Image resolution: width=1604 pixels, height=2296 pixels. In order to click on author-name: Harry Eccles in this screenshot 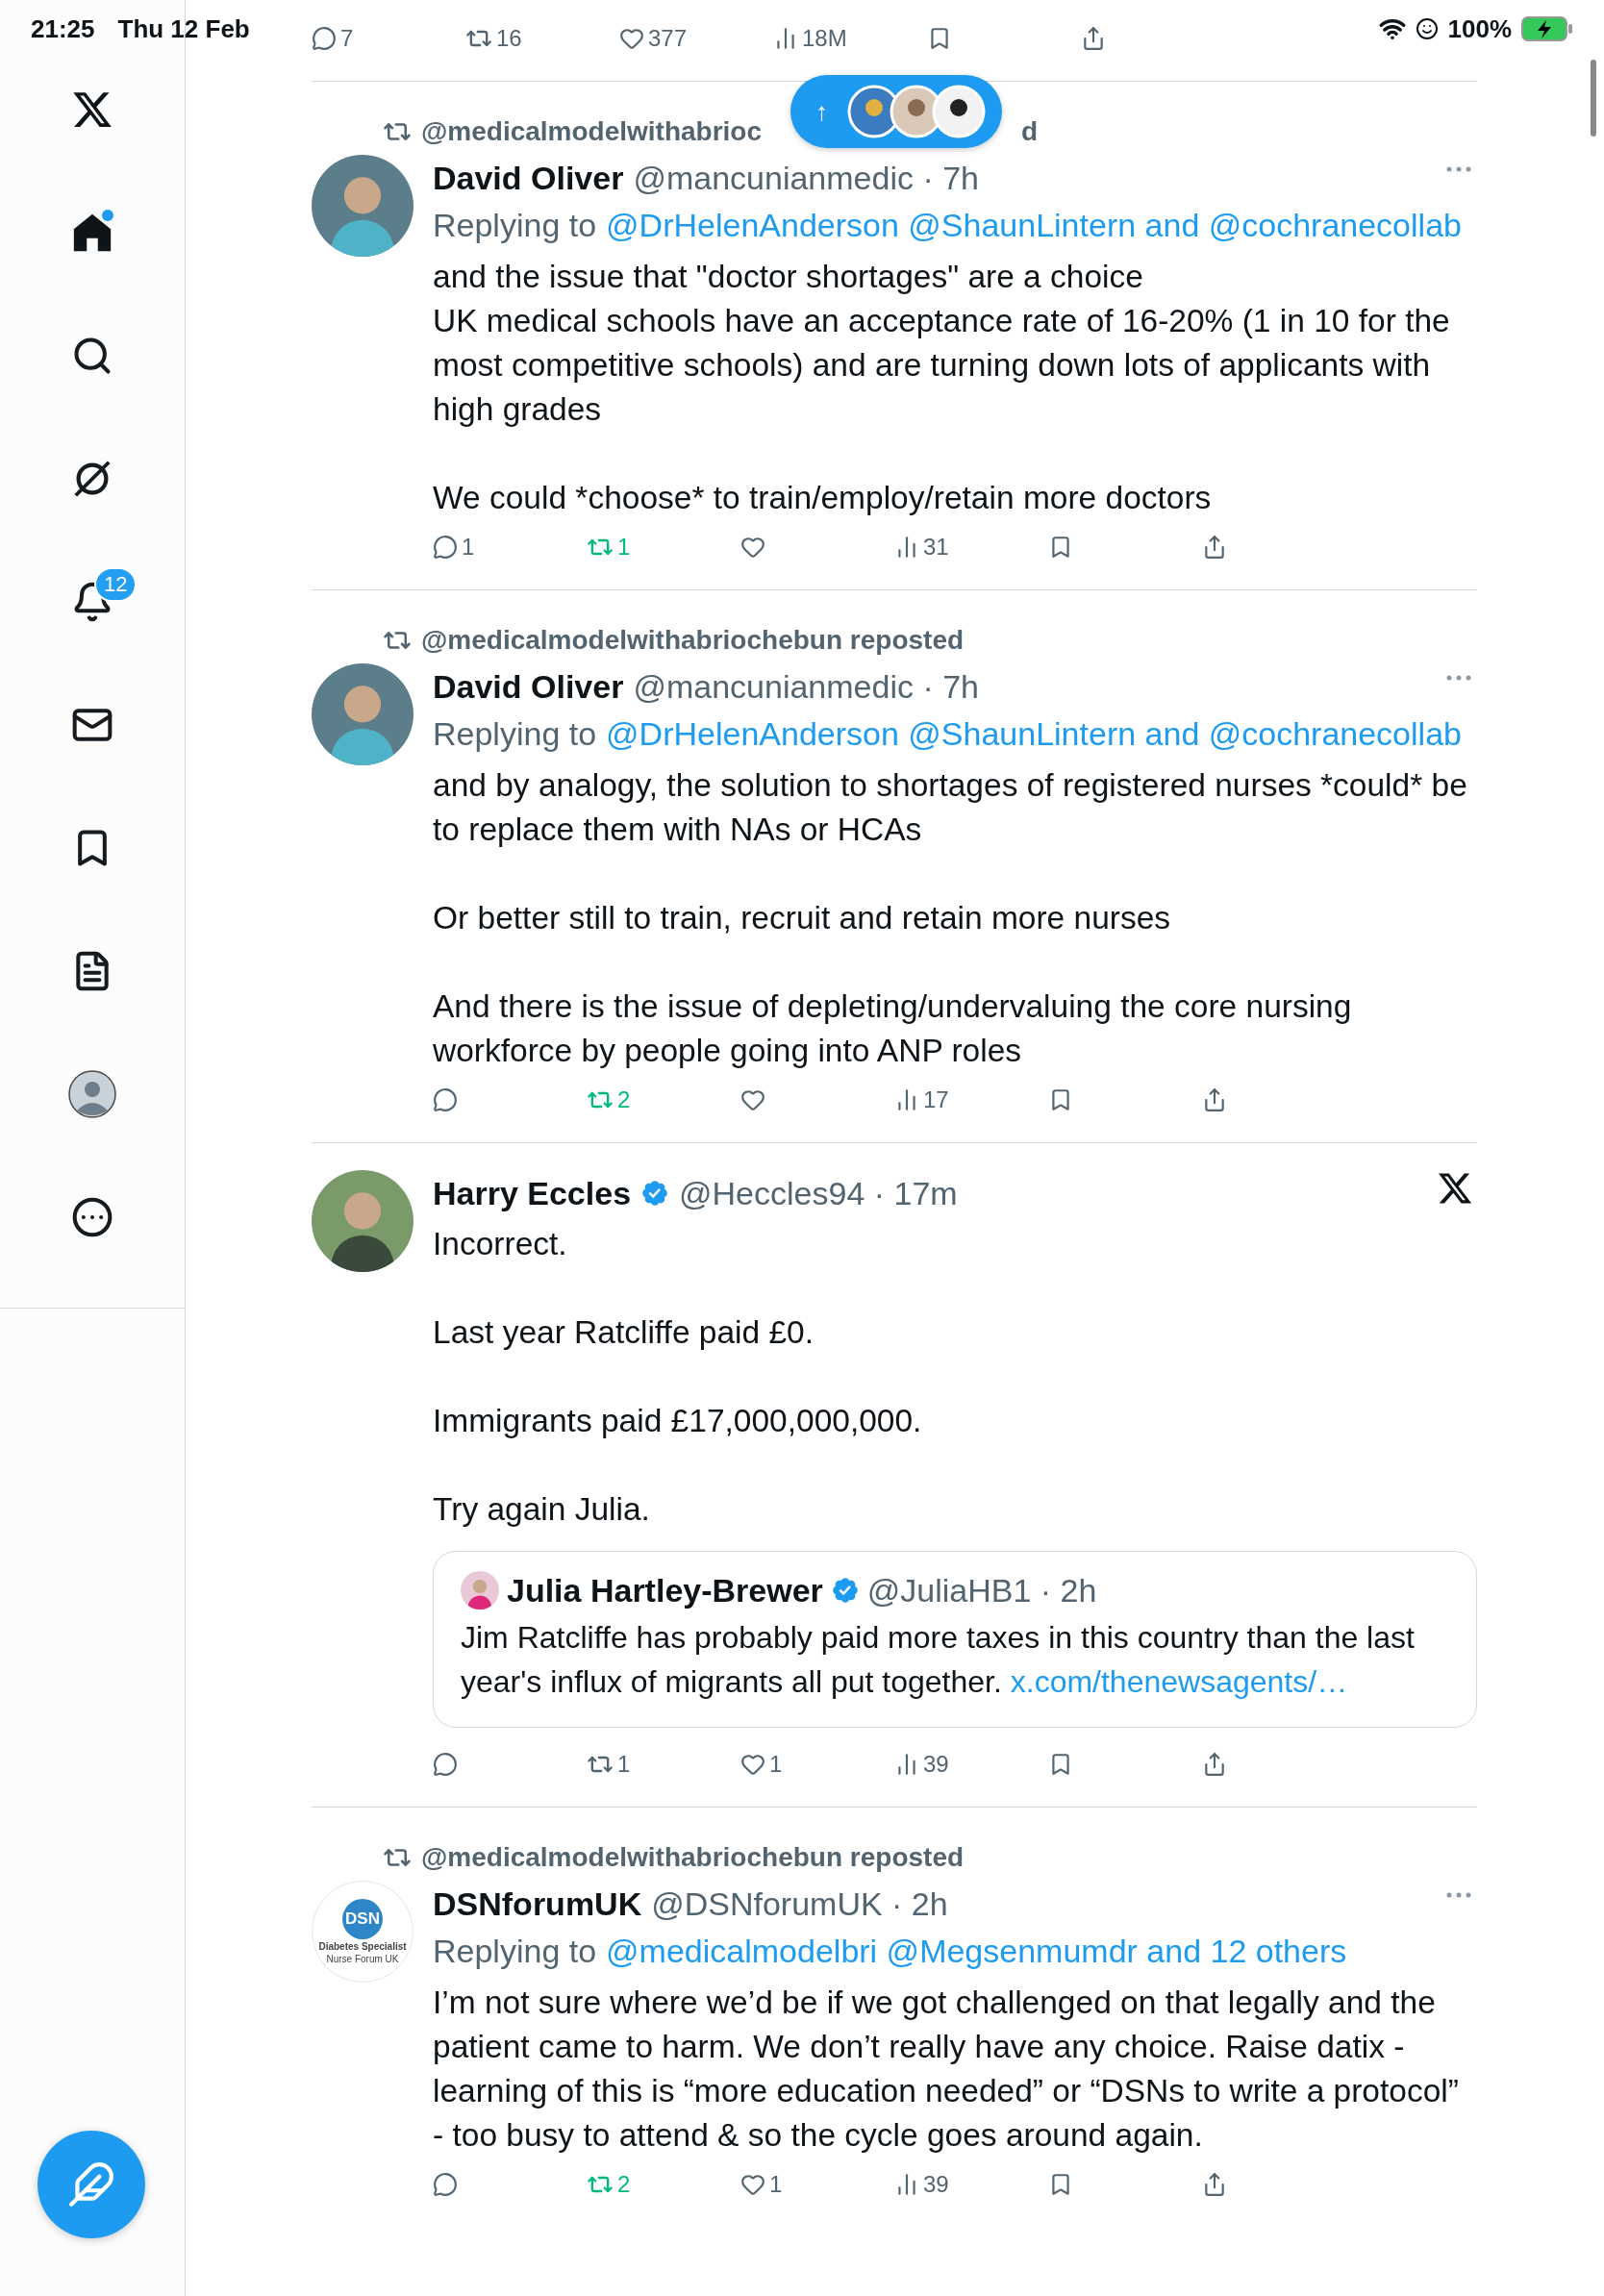, I will do `click(532, 1193)`.